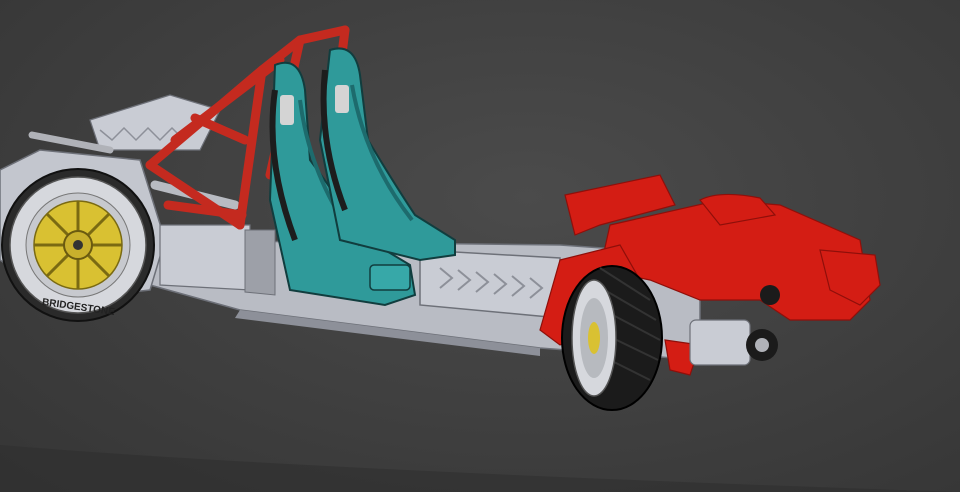  I want to click on racing-seat-right, so click(387, 154).